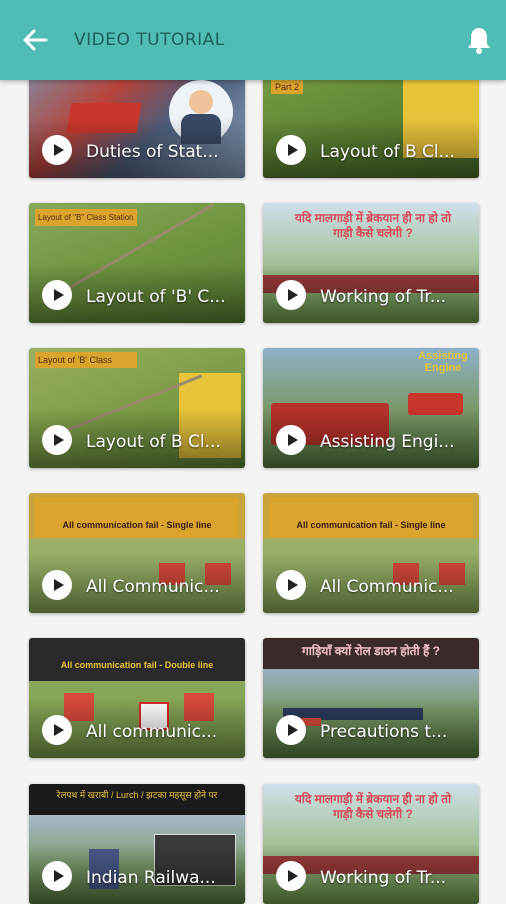  Describe the element at coordinates (443, 362) in the screenshot. I see `thumbnail-caption: Assisting Engine` at that location.